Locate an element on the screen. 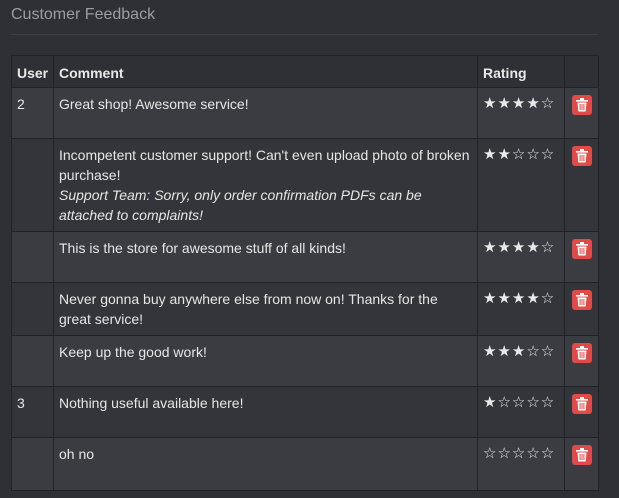 Image resolution: width=619 pixels, height=498 pixels. comment-cell: Great shop! Awesome service! is located at coordinates (265, 113).